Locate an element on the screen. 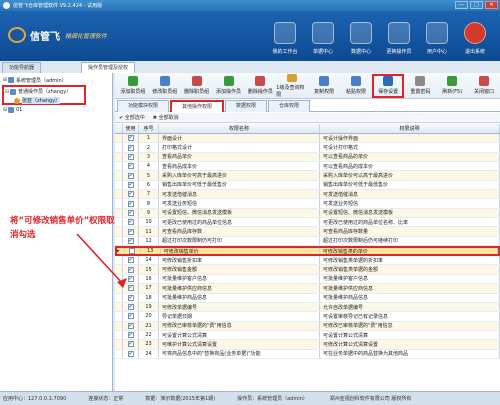 Image resolution: width=500 pixels, height=405 pixels. table-row: ✔ 7 可发送借催消息 可发送借催消息 is located at coordinates (307, 195).